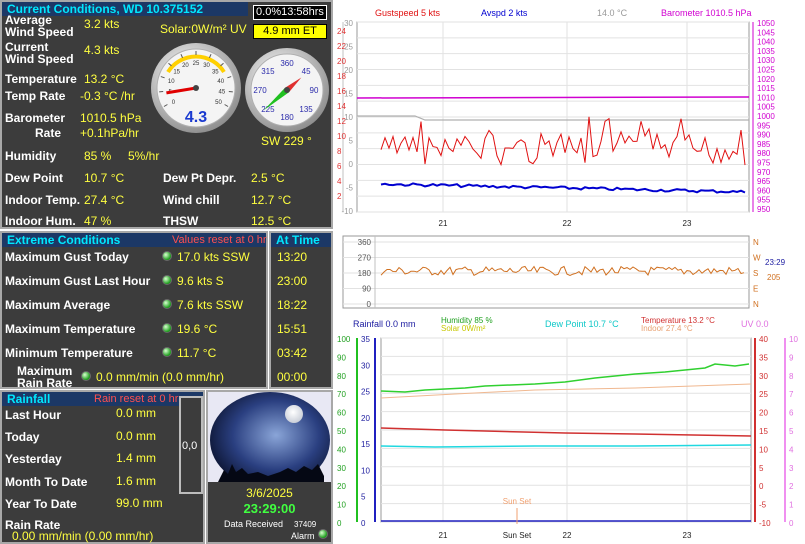 The image size is (805, 544). What do you see at coordinates (40, 221) in the screenshot?
I see `indoor-hum-label: Indoor Hum.` at bounding box center [40, 221].